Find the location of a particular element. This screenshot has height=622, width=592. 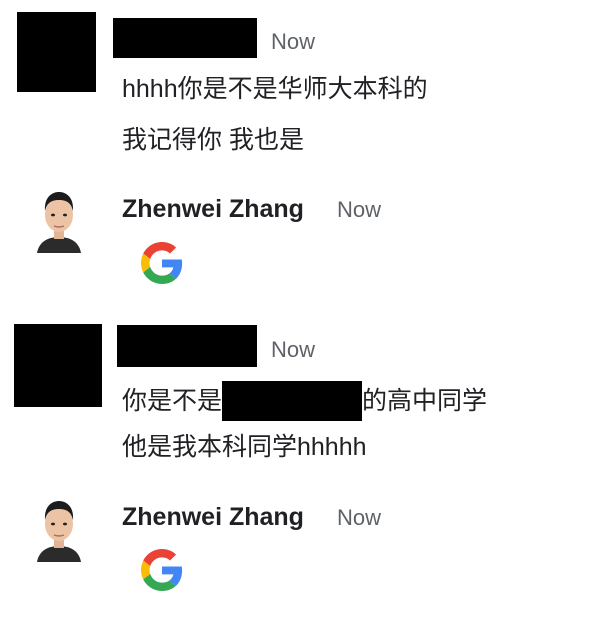

message-text: hhhh你是不是华师大本科的 is located at coordinates (275, 89).